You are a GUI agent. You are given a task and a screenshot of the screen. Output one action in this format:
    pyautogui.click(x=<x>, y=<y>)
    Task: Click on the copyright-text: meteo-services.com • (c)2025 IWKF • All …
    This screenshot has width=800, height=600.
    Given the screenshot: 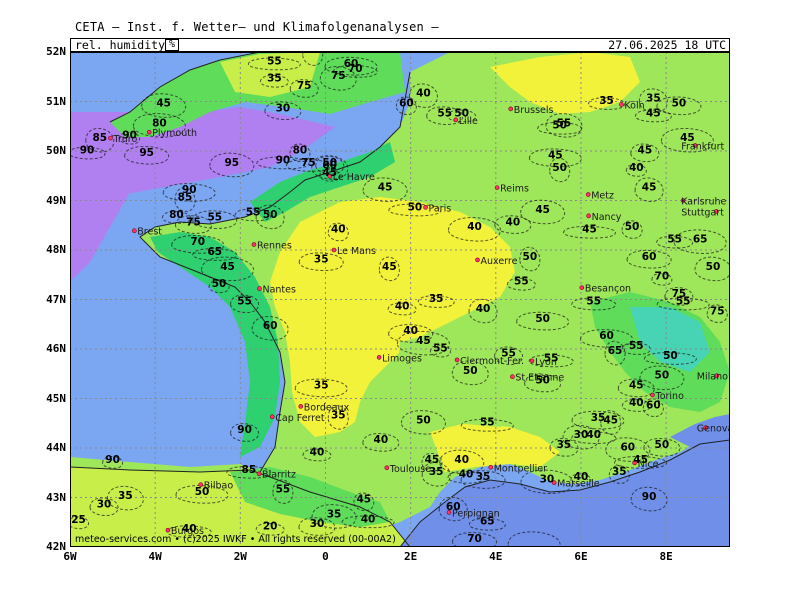 What is the action you would take?
    pyautogui.click(x=235, y=539)
    